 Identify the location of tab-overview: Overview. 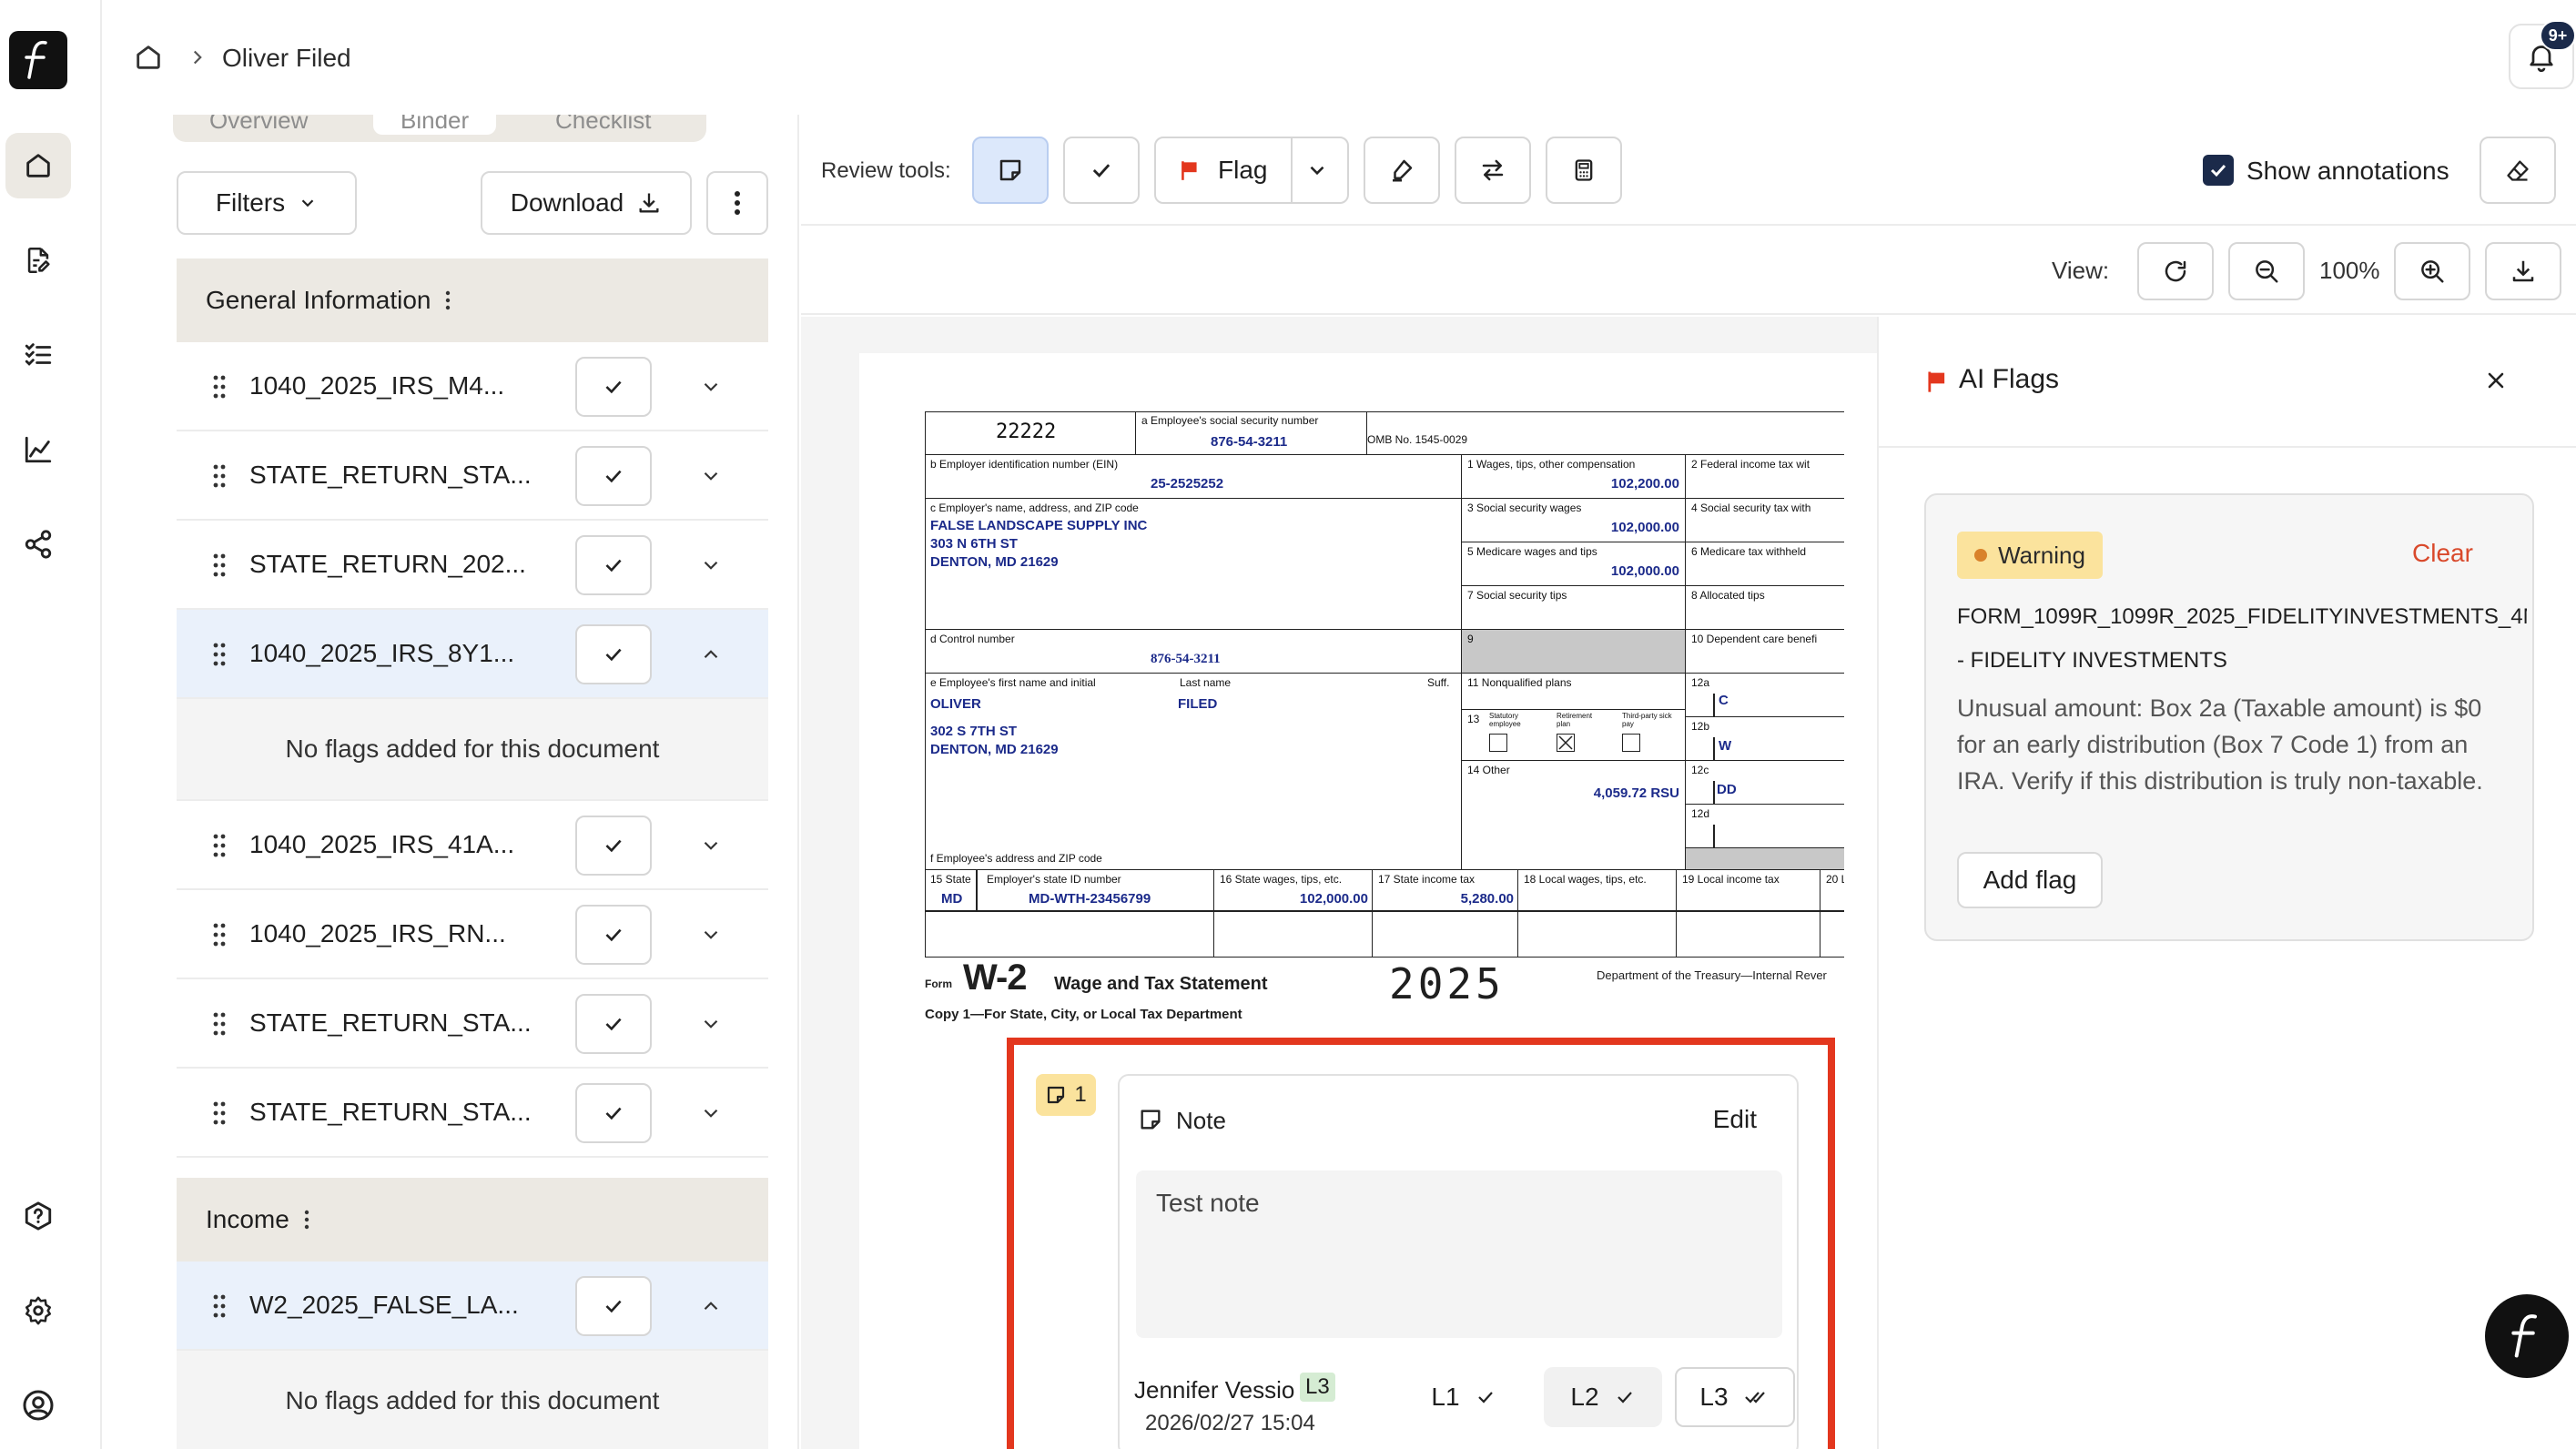
(258, 125).